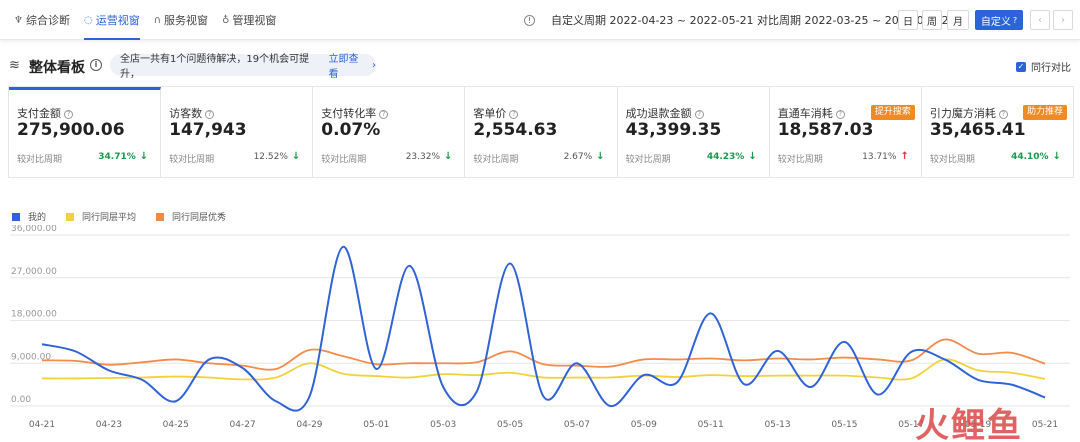 This screenshot has width=1080, height=442. I want to click on compare-change: 13.71% ↑, so click(885, 156).